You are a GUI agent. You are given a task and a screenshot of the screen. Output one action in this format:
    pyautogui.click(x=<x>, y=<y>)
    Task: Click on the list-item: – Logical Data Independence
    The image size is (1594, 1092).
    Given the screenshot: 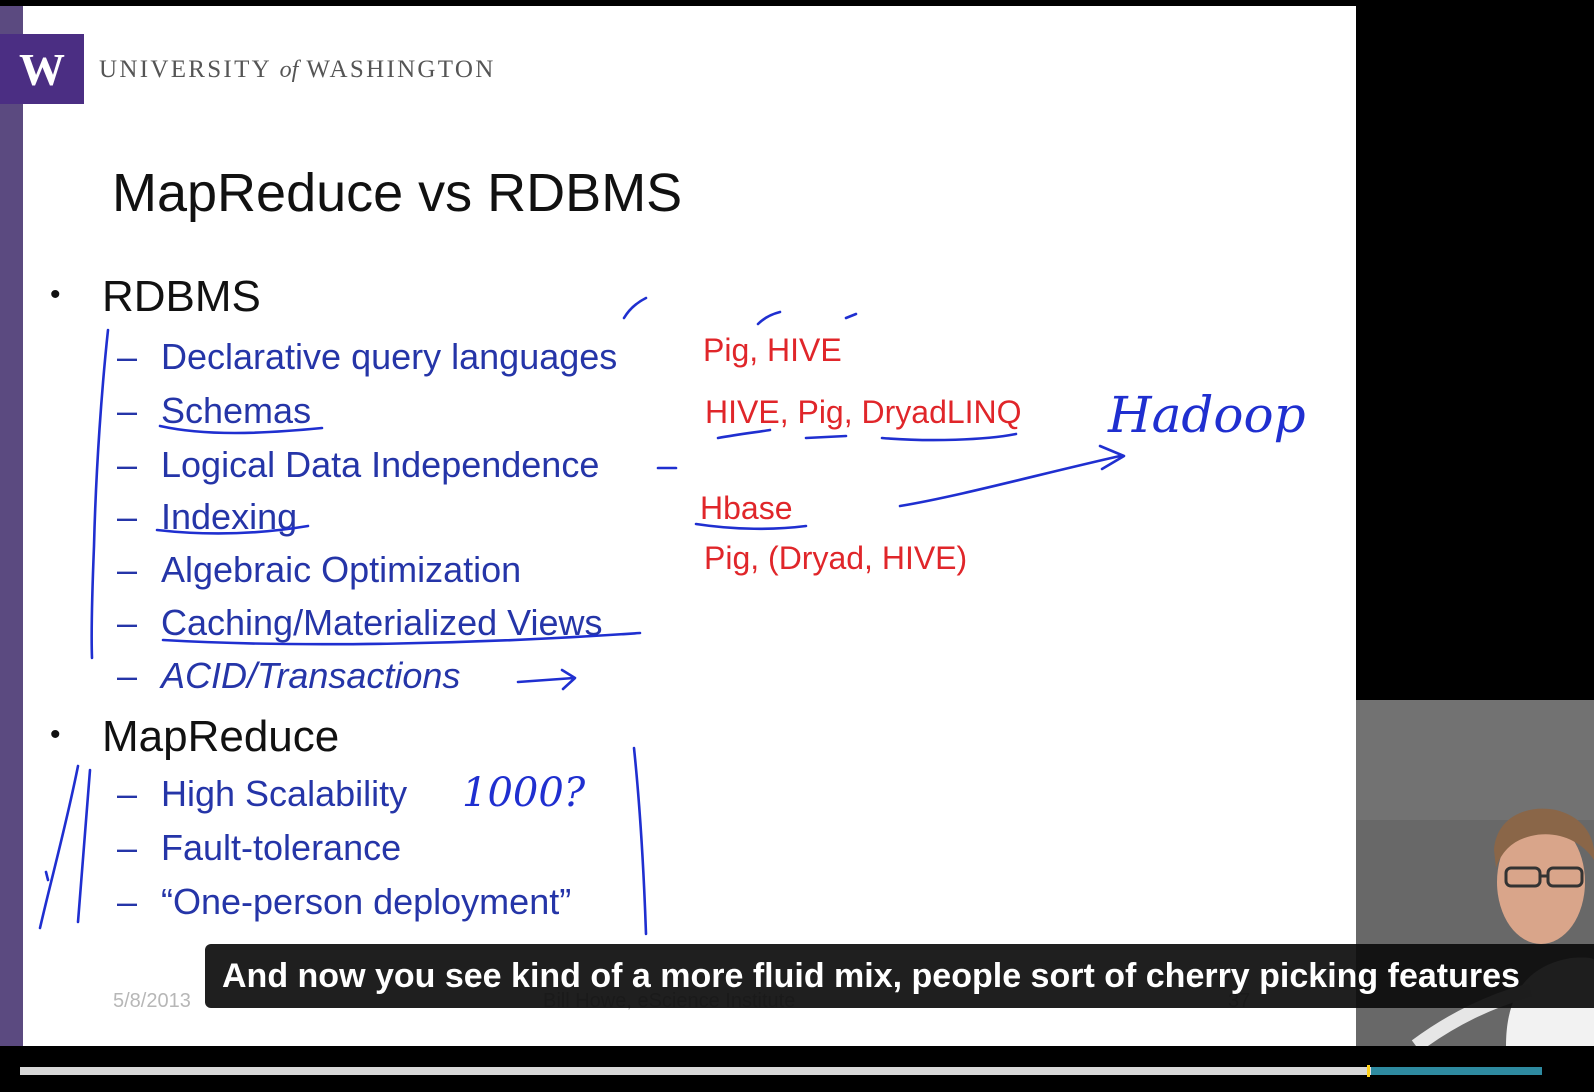 What is the action you would take?
    pyautogui.click(x=358, y=464)
    